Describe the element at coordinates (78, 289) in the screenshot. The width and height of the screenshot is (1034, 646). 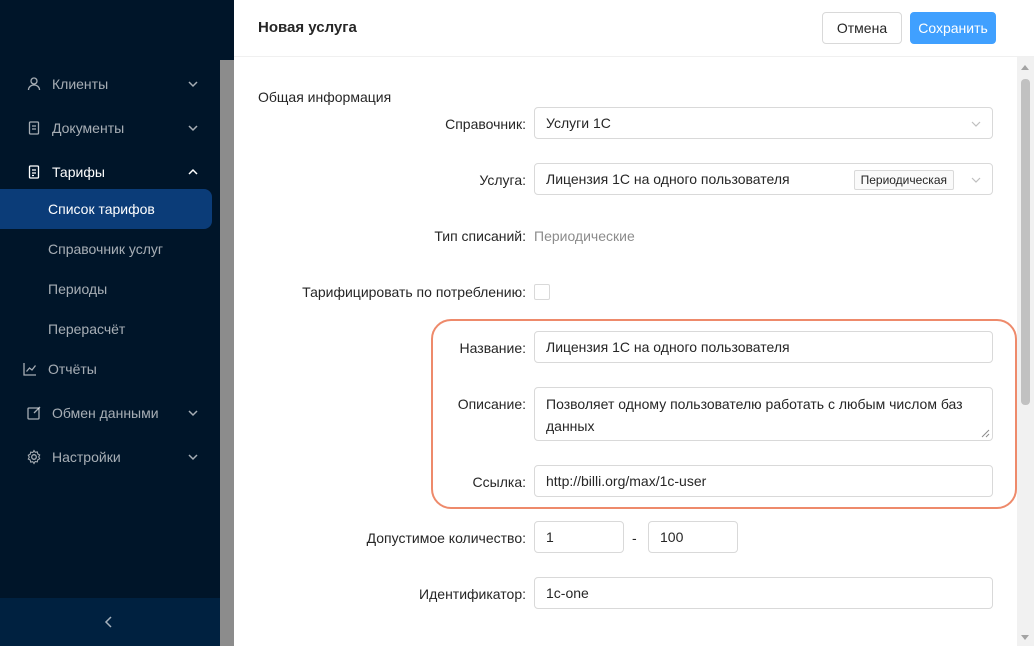
I see `submenu-item-label: Периоды` at that location.